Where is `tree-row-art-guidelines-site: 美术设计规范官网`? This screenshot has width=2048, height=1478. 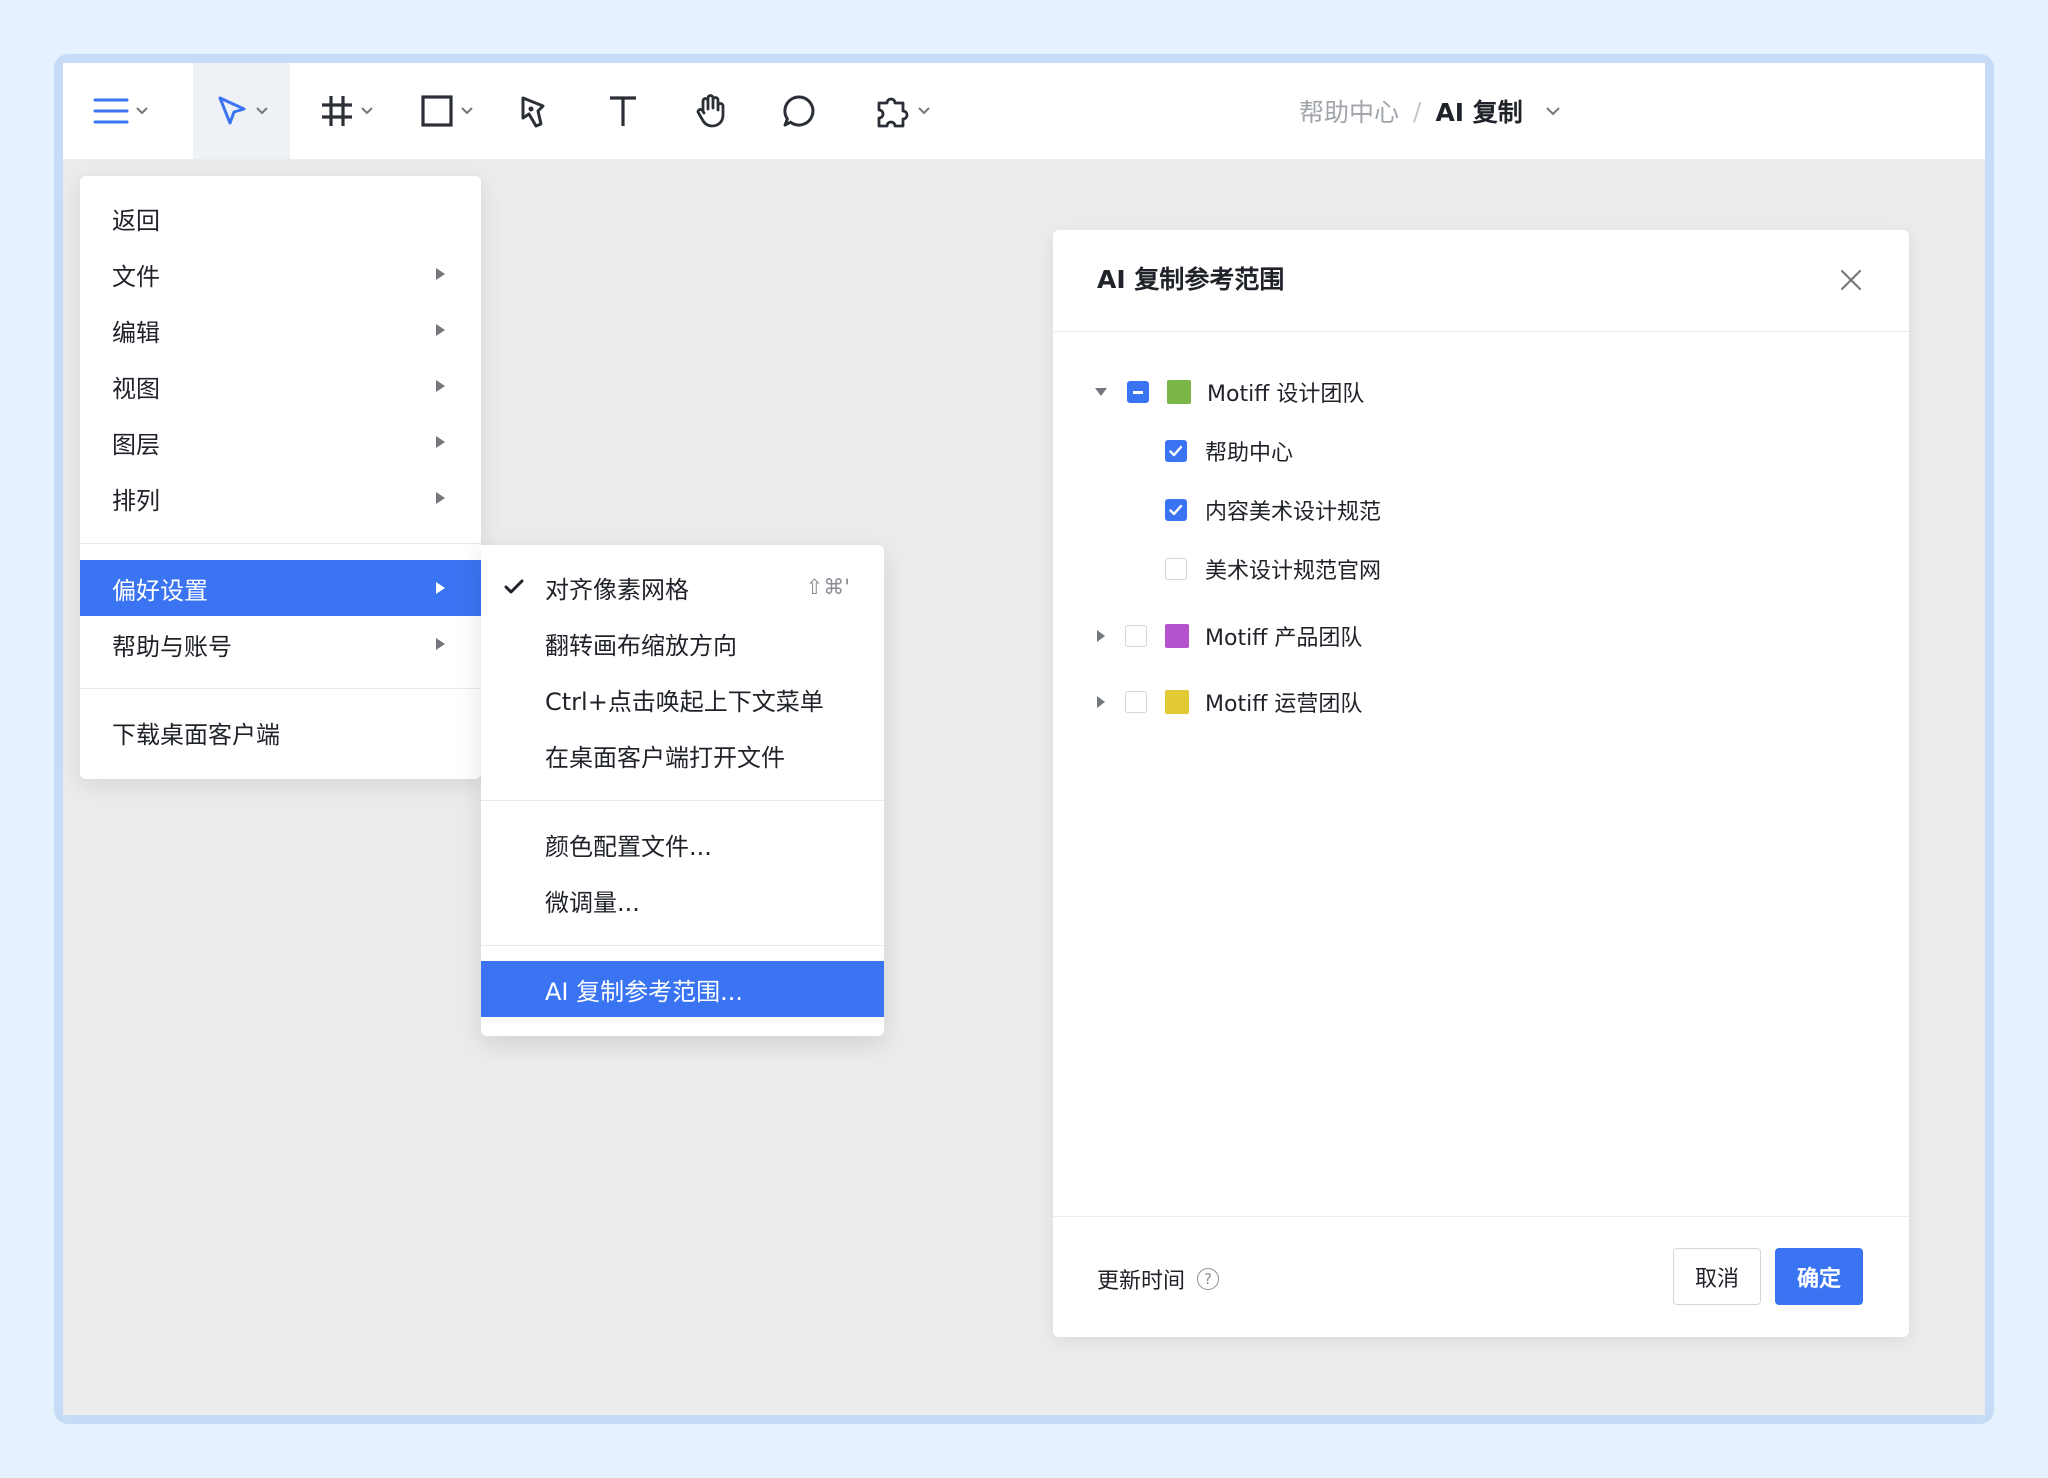 tree-row-art-guidelines-site: 美术设计规范官网 is located at coordinates (1273, 569).